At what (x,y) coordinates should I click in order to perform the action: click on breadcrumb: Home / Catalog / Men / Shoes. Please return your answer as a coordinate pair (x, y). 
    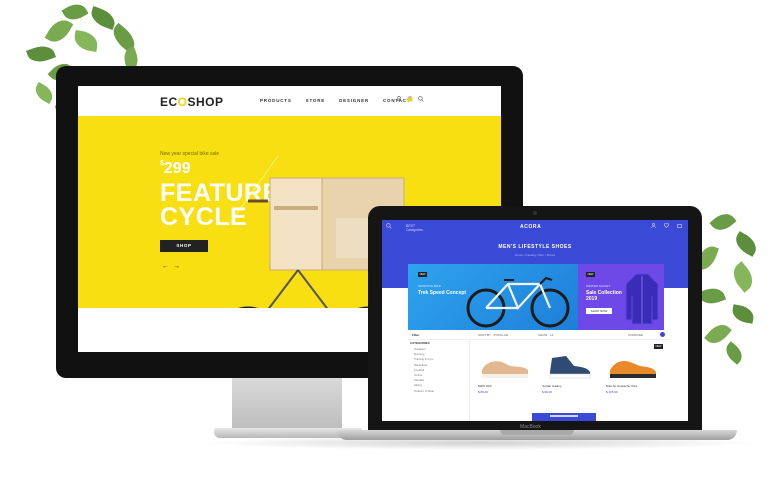
    Looking at the image, I should click on (535, 255).